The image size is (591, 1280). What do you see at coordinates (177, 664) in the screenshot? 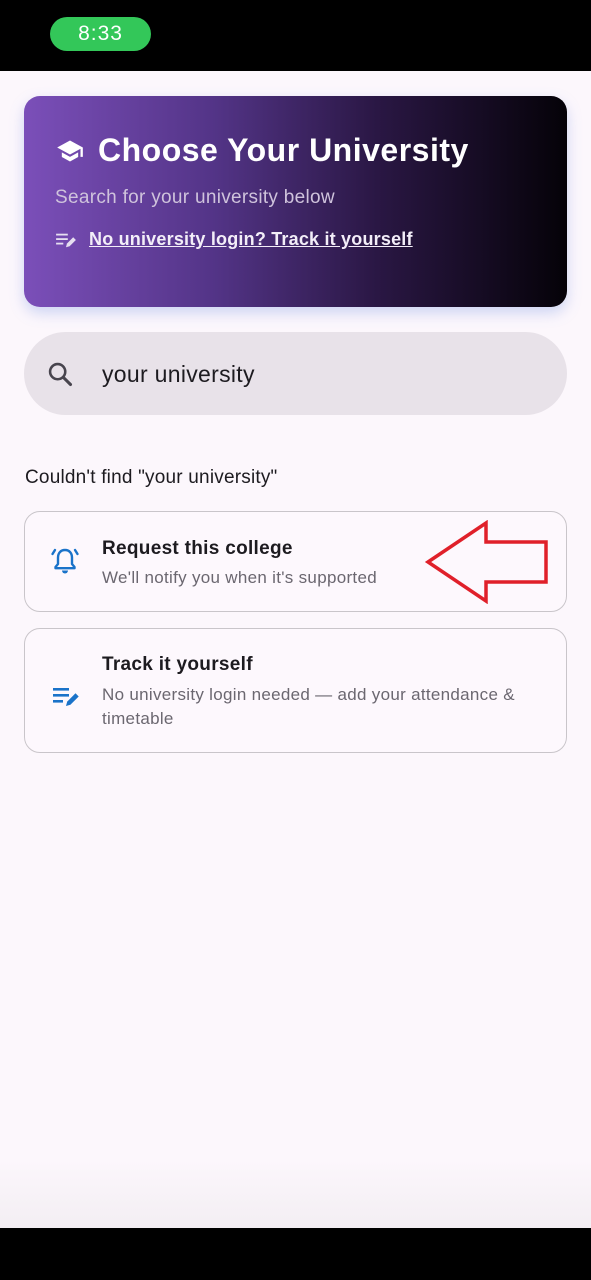
I see `track-yourself-title: Track it yourself` at bounding box center [177, 664].